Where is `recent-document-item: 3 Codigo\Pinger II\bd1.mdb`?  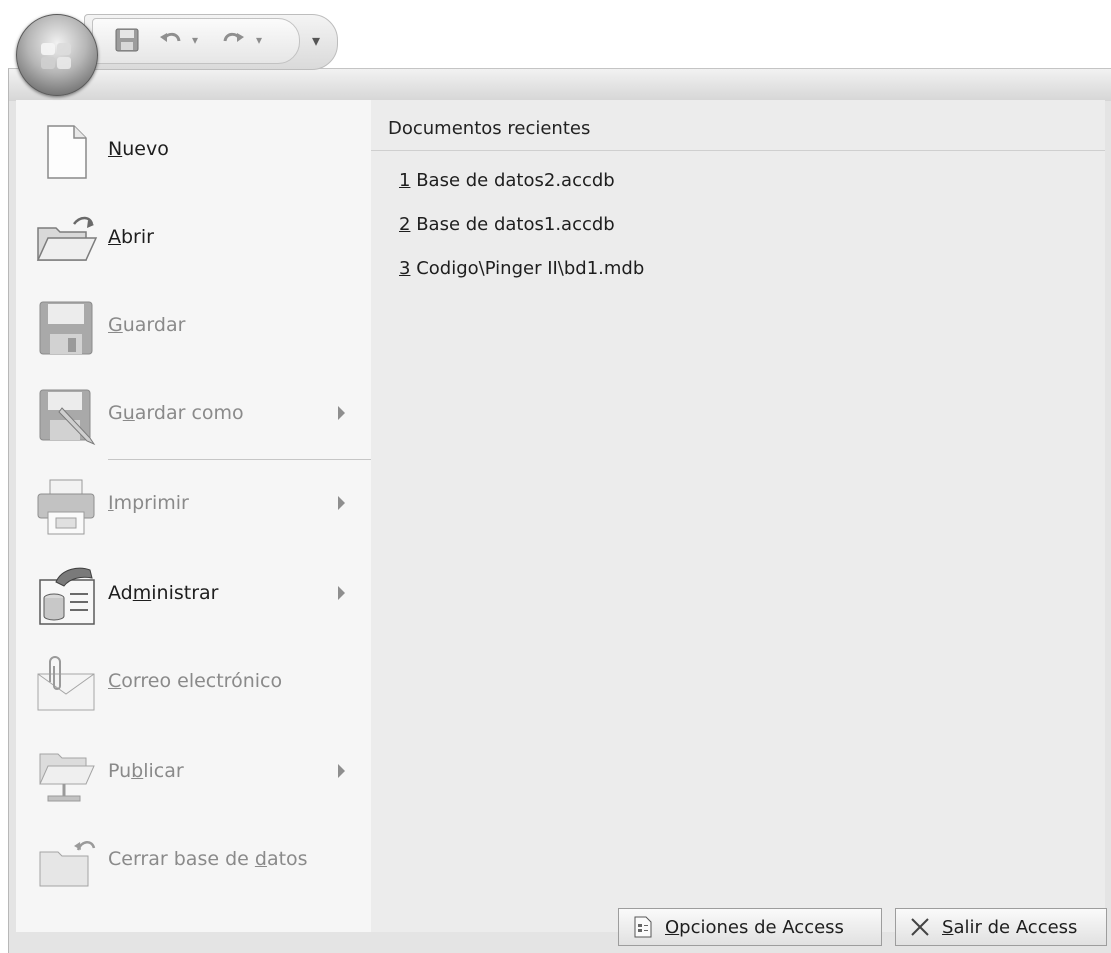 recent-document-item: 3 Codigo\Pinger II\bd1.mdb is located at coordinates (521, 268).